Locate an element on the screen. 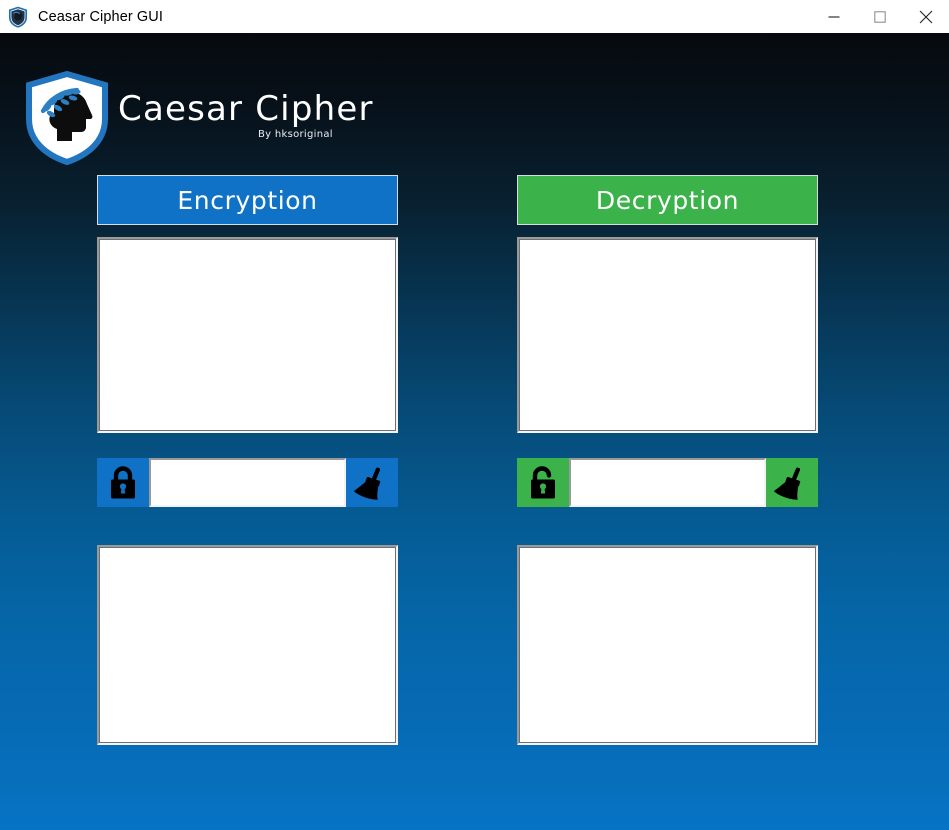 This screenshot has height=830, width=949. decryption-input-text is located at coordinates (667, 335).